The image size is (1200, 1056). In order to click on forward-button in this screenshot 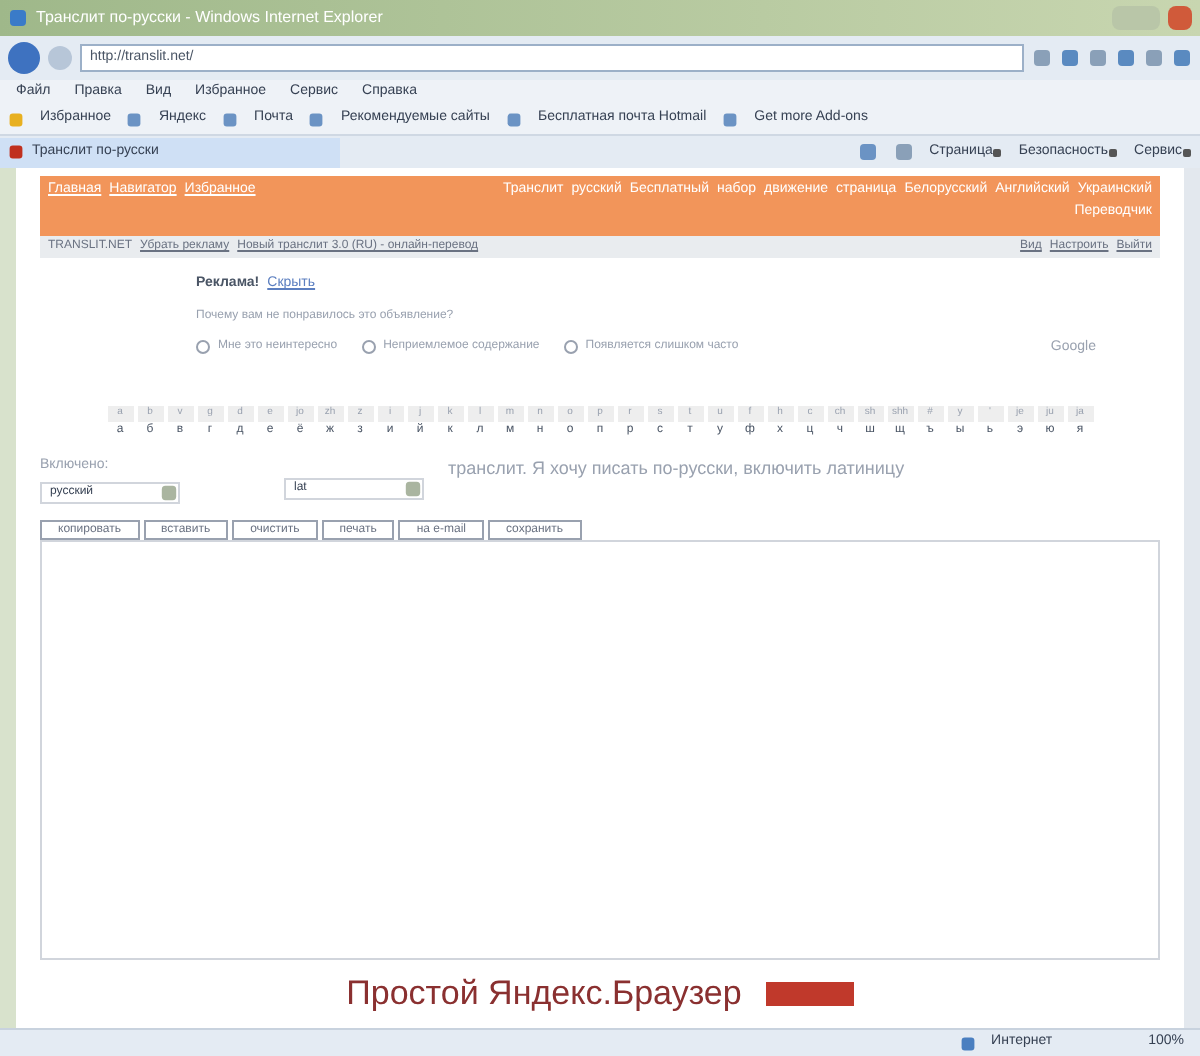, I will do `click(60, 58)`.